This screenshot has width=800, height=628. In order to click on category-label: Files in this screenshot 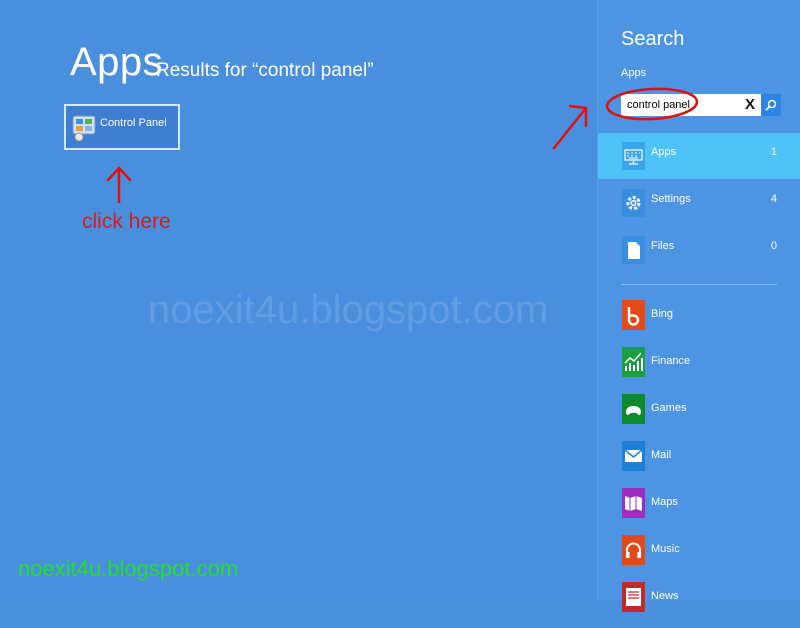, I will do `click(663, 246)`.